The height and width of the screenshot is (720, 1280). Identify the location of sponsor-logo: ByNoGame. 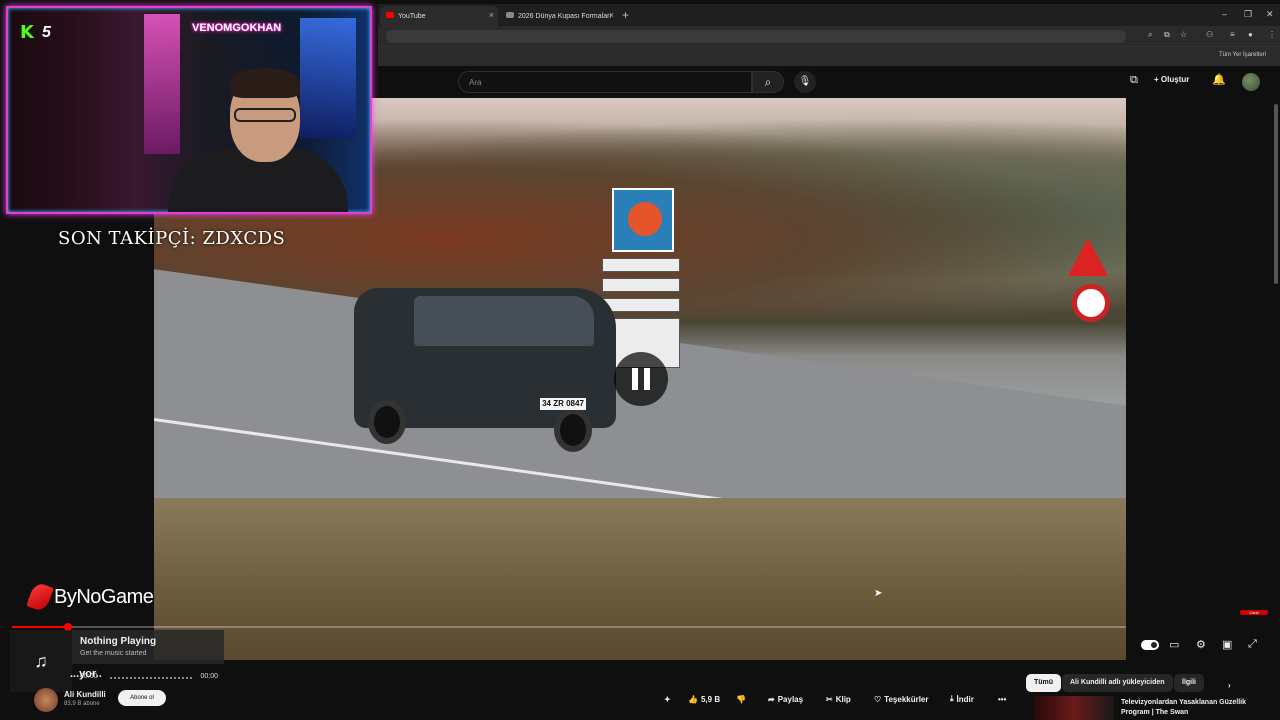
(90, 597).